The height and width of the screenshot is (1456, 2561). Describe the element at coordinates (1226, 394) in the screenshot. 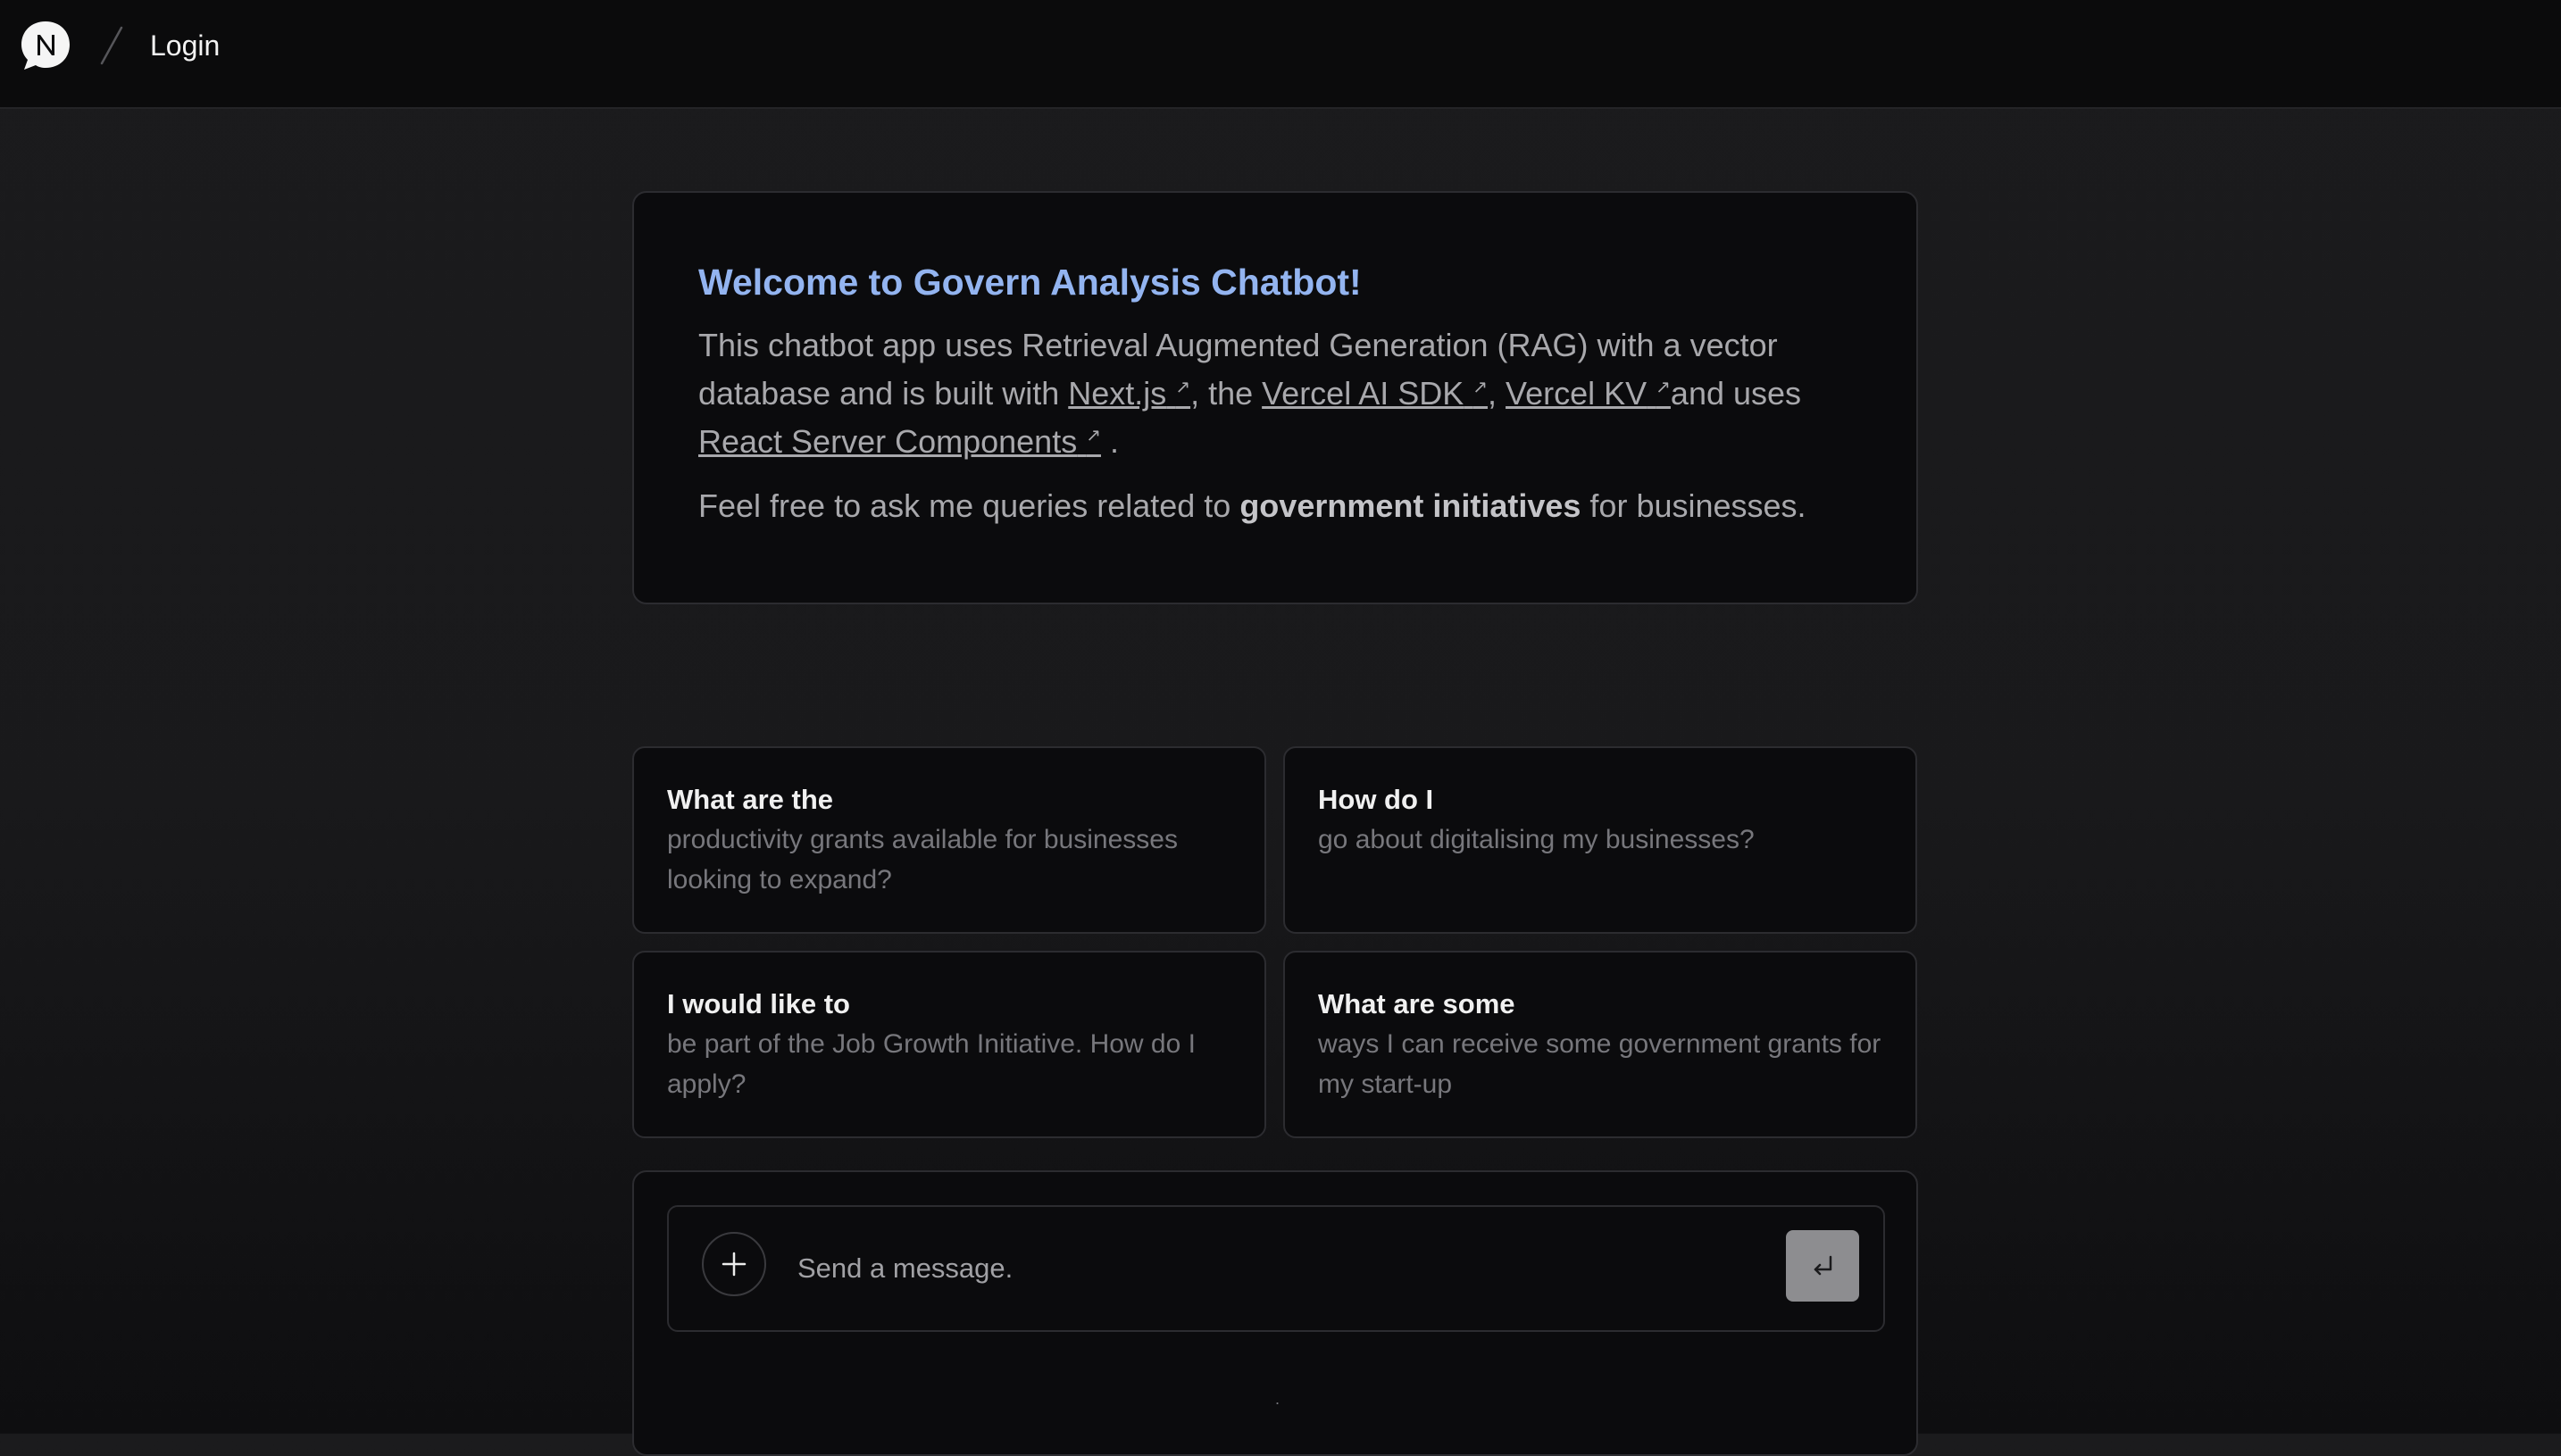

I see `separator-text: , the` at that location.